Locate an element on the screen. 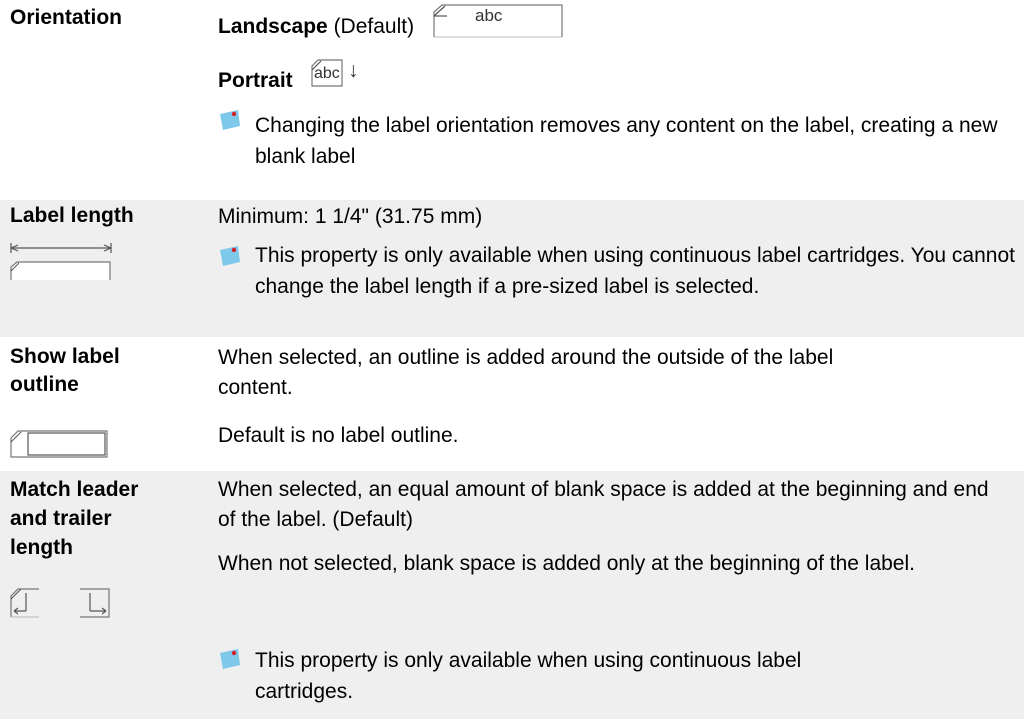 The image size is (1024, 719). label-outline-icon is located at coordinates (59, 444).